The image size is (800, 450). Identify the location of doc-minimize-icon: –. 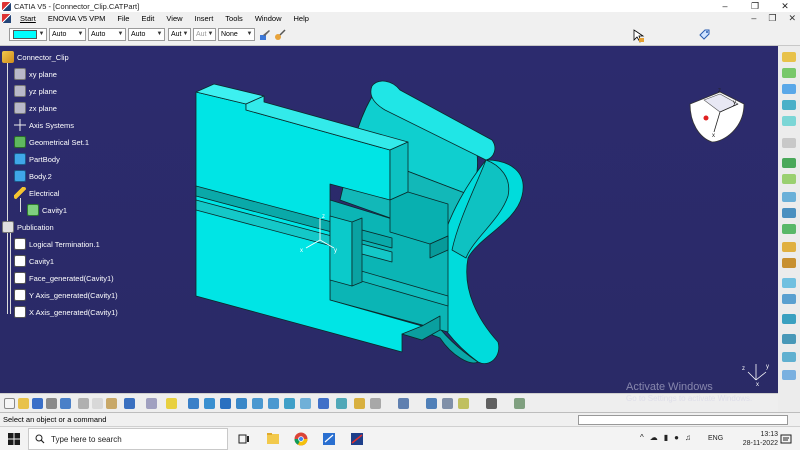
(753, 18).